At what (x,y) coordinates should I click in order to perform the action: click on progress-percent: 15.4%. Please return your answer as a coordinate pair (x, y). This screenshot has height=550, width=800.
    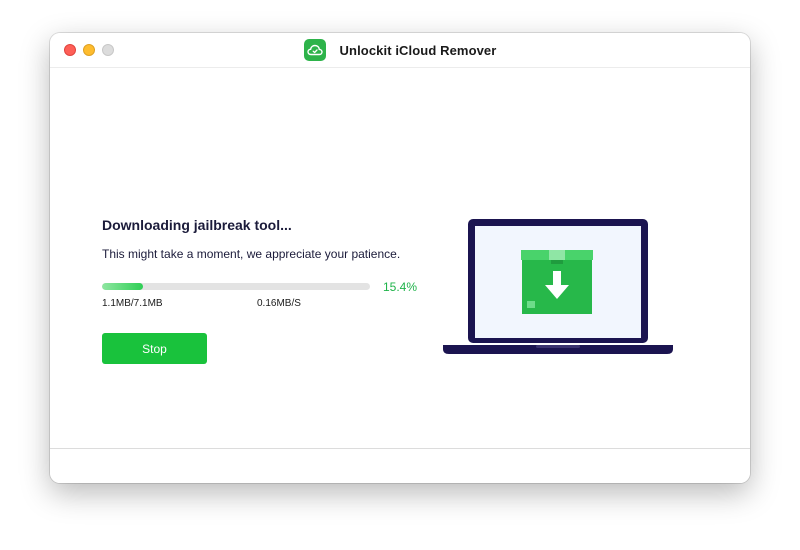
    Looking at the image, I should click on (400, 287).